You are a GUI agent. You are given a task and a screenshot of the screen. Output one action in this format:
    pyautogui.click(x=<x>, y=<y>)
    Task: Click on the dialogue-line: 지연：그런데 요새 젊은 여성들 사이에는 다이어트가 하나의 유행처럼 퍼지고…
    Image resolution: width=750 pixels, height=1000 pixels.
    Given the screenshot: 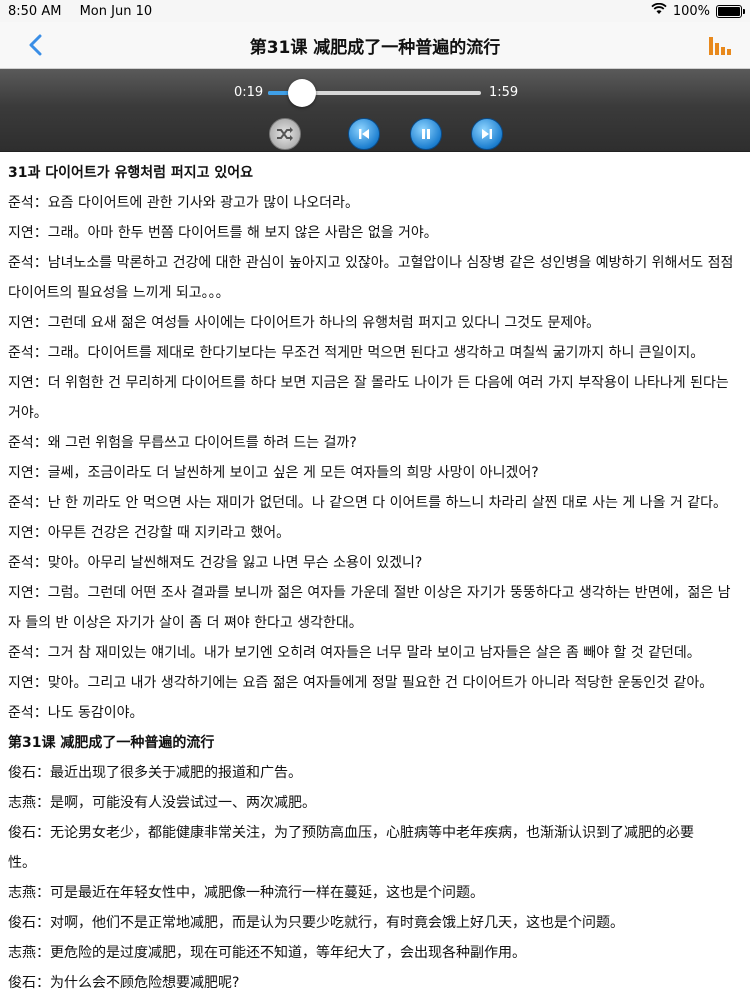 What is the action you would take?
    pyautogui.click(x=304, y=323)
    